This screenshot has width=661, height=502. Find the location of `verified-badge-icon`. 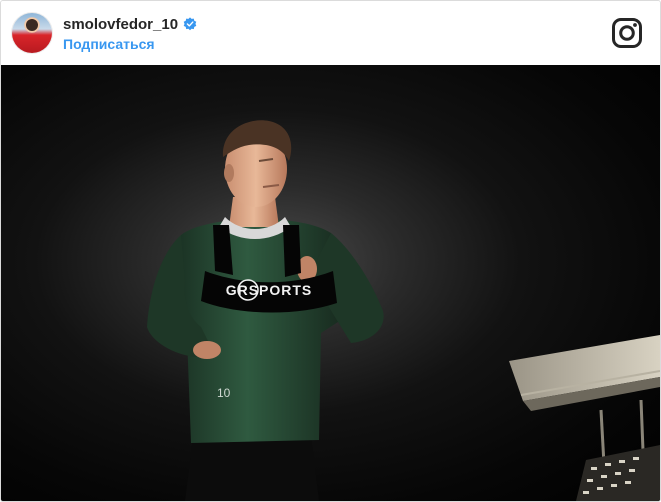

verified-badge-icon is located at coordinates (190, 24).